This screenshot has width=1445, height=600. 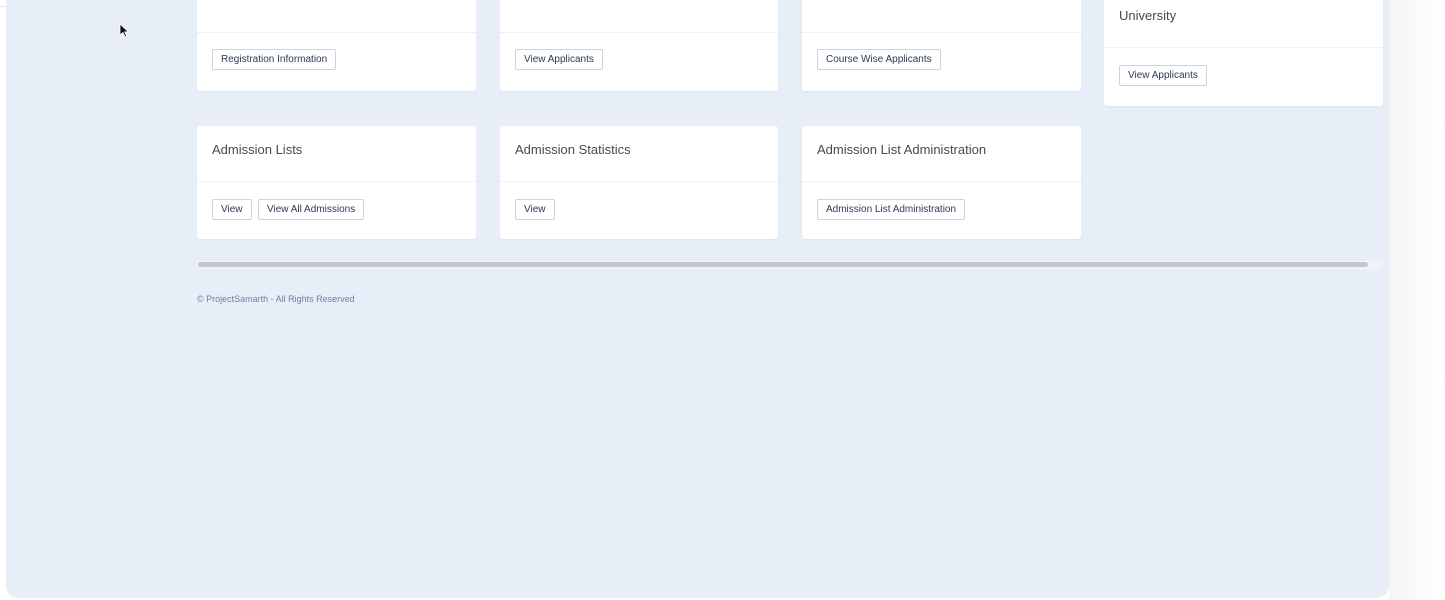 What do you see at coordinates (879, 59) in the screenshot?
I see `course-wise-applicants-button: Course Wise Applicants` at bounding box center [879, 59].